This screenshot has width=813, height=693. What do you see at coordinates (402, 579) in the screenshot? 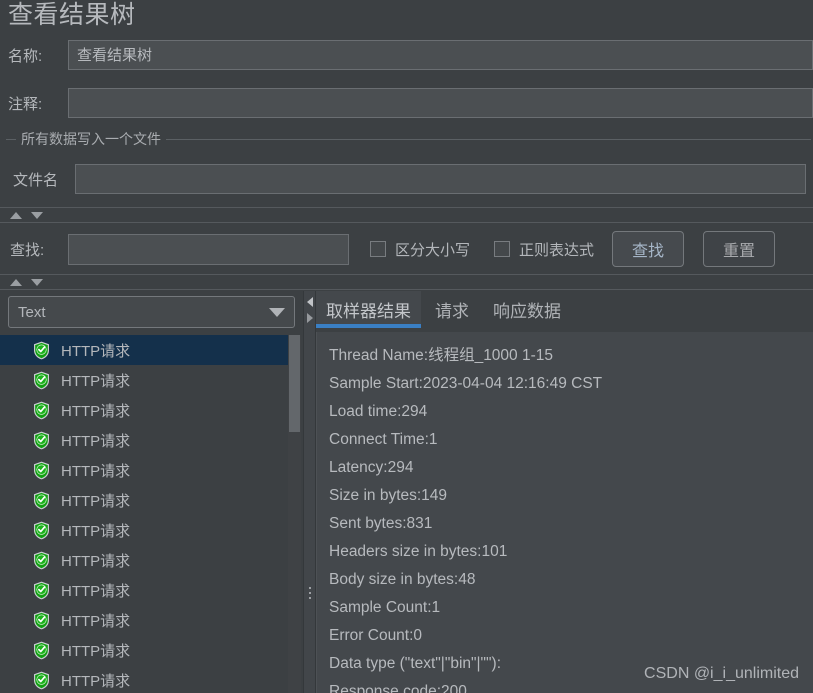
I see `sampler-result-line: Body size in bytes:48` at bounding box center [402, 579].